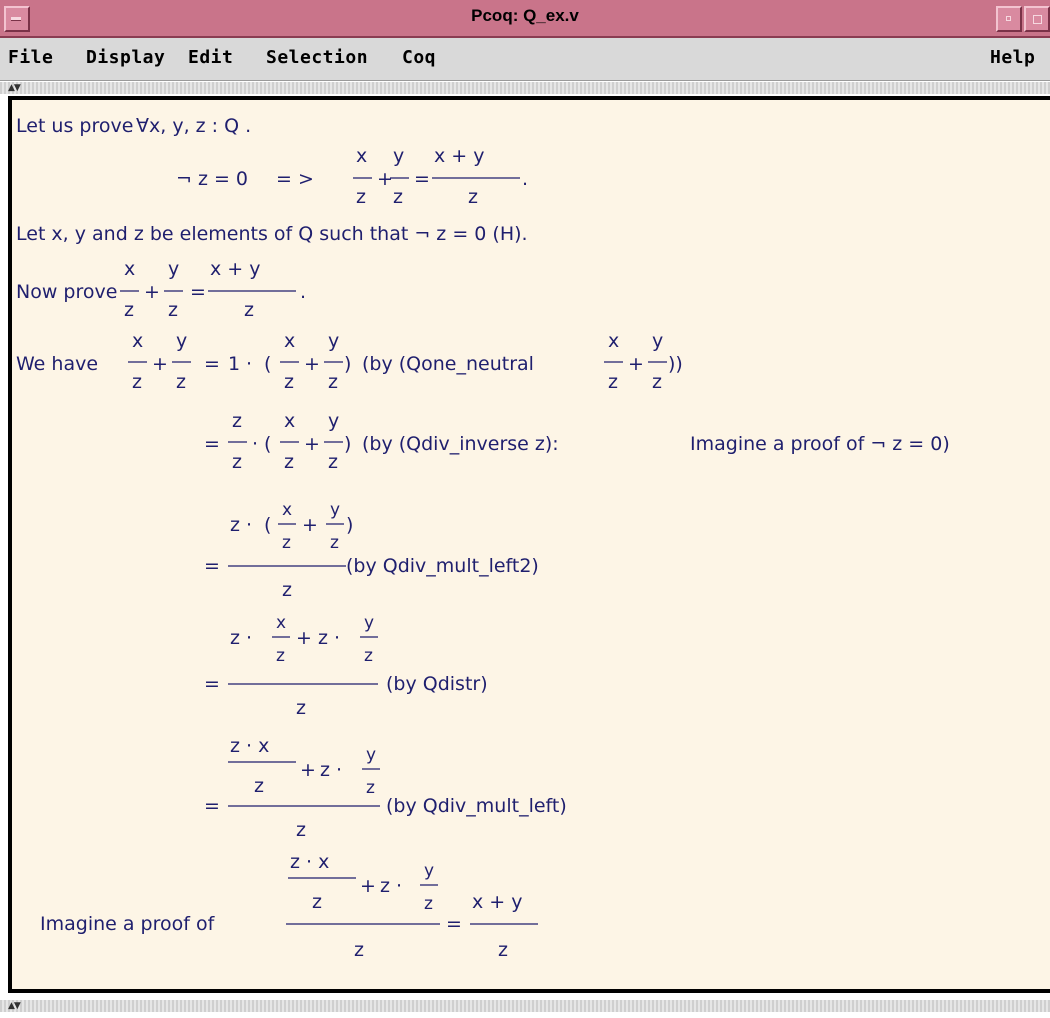  What do you see at coordinates (128, 924) in the screenshot?
I see `final-lead: Imagine a proof of` at bounding box center [128, 924].